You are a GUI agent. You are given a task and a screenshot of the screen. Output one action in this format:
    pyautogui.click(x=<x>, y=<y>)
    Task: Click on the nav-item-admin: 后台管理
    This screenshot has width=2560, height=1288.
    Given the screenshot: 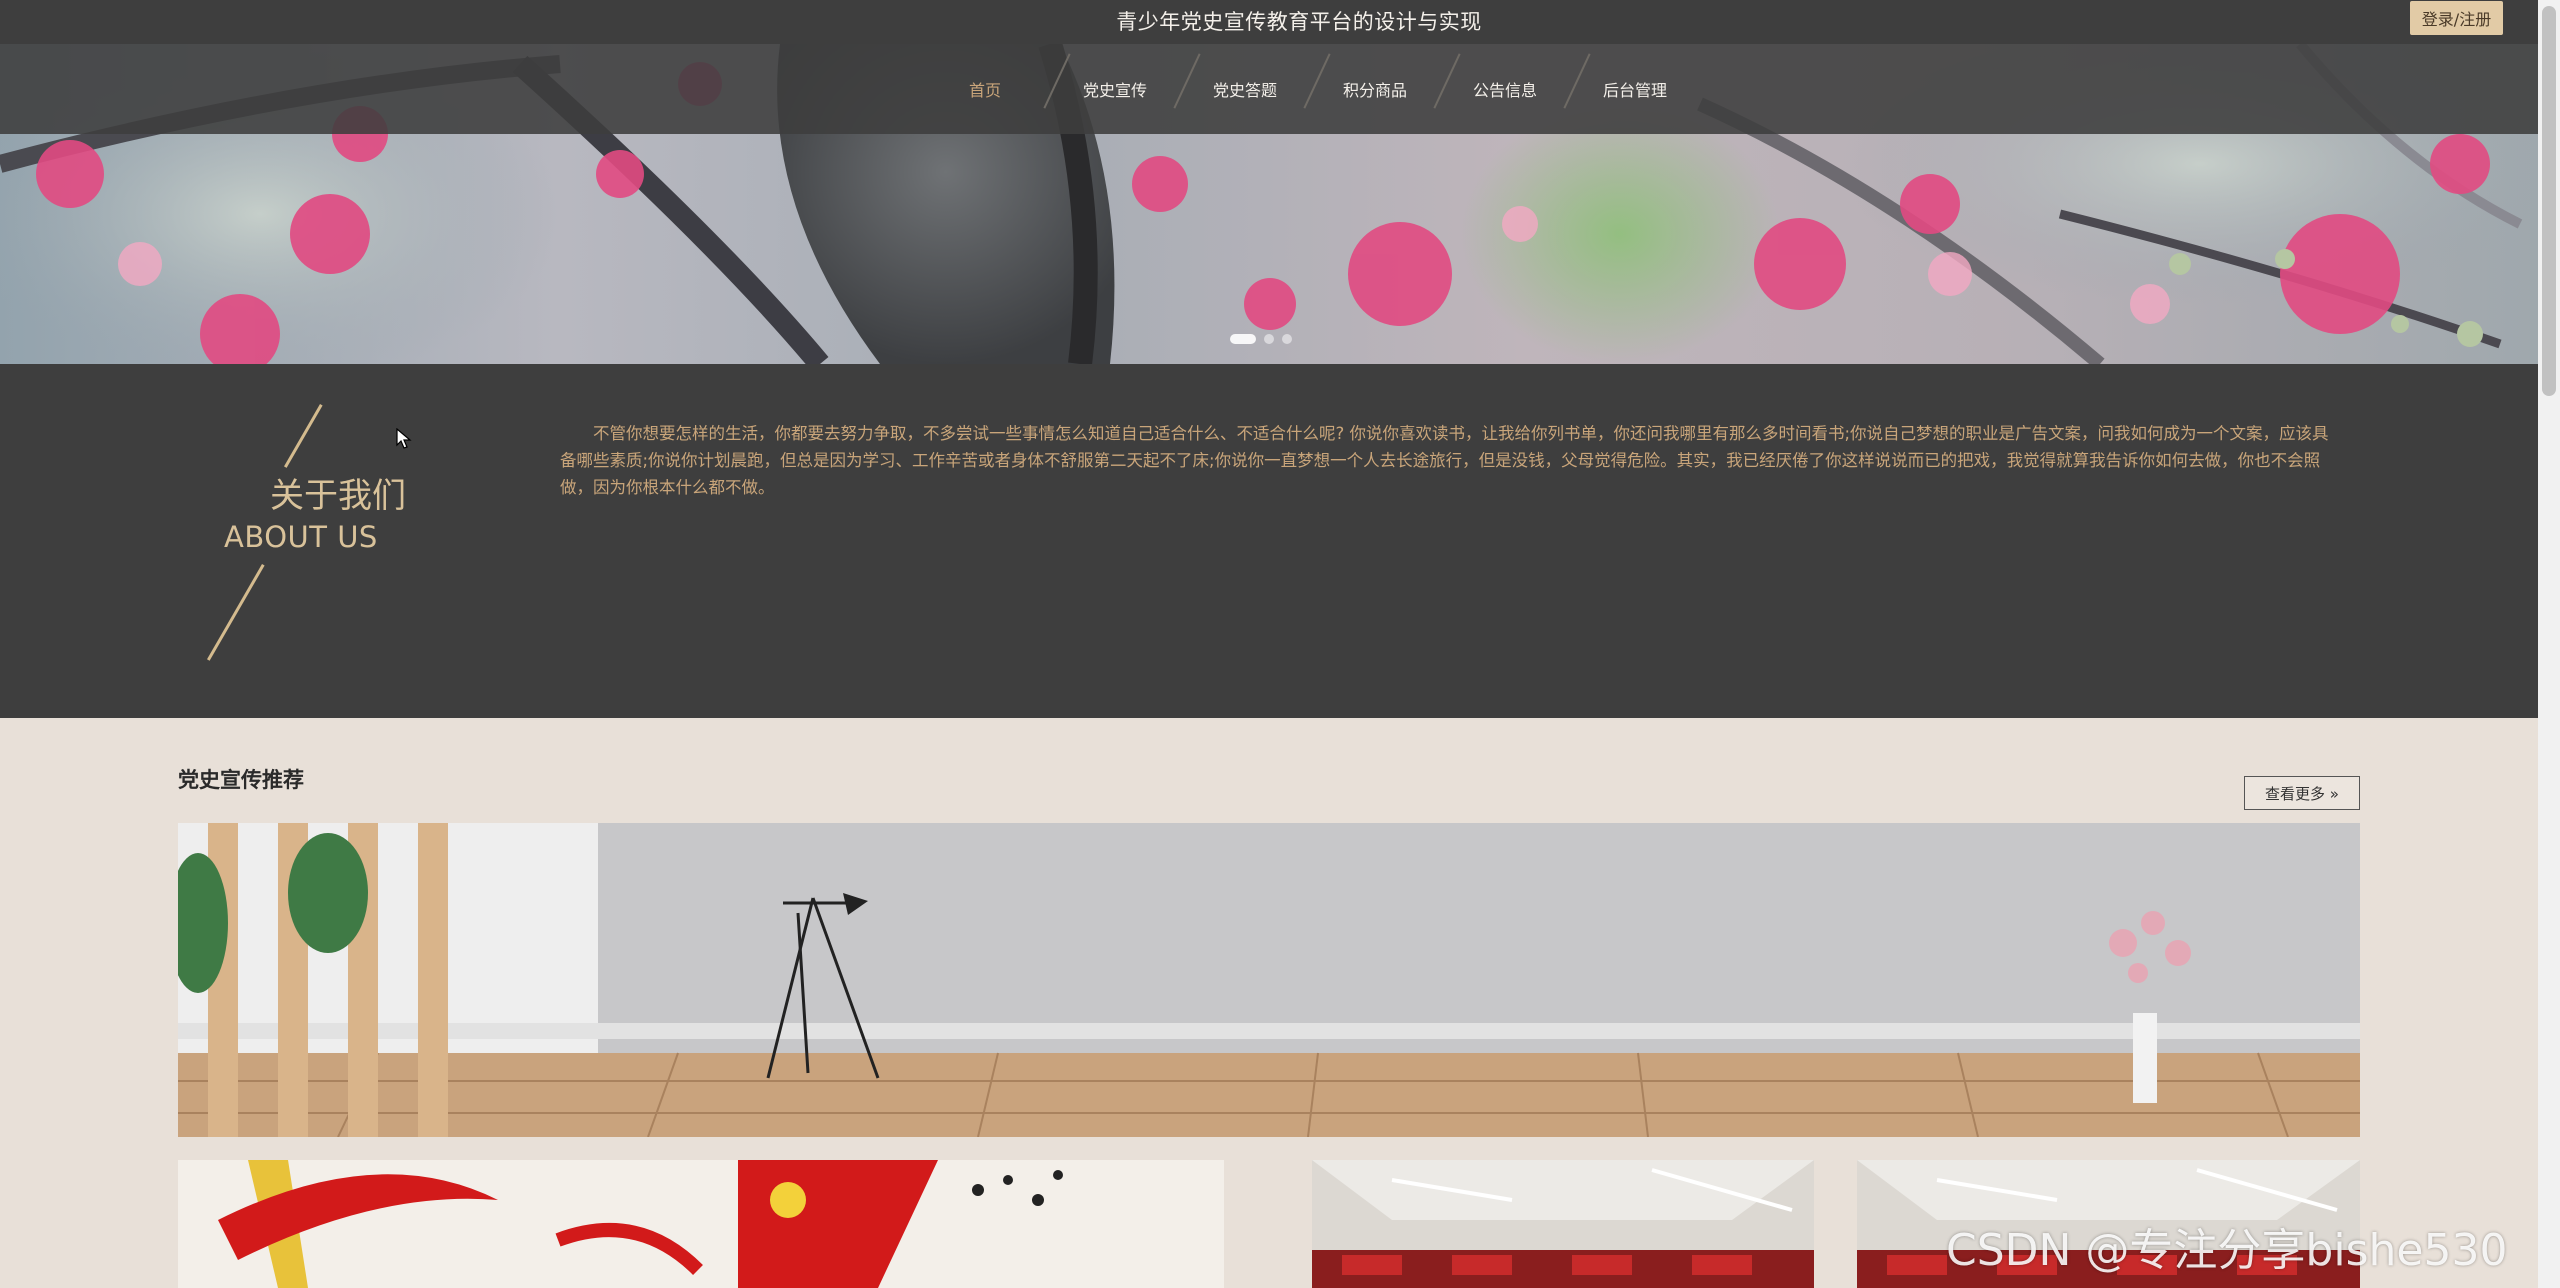 What is the action you would take?
    pyautogui.click(x=1635, y=89)
    